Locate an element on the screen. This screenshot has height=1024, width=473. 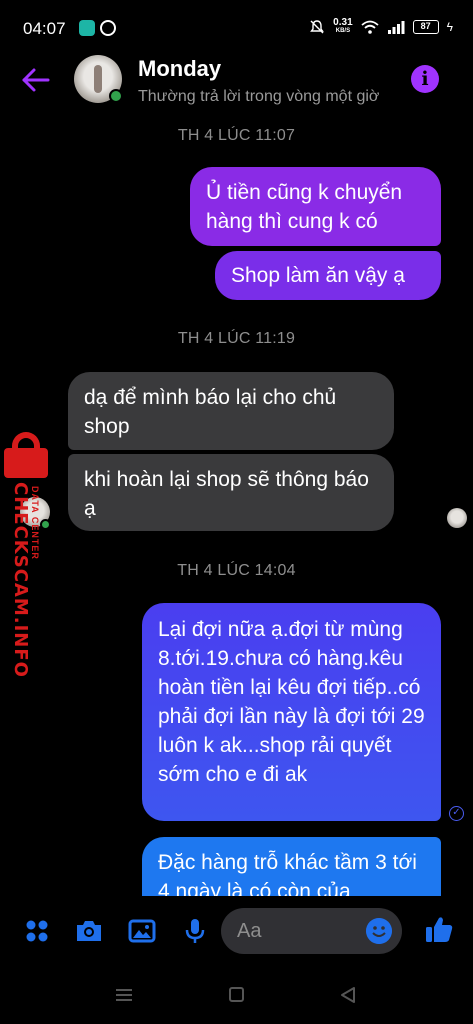
microphone-icon is located at coordinates (195, 931).